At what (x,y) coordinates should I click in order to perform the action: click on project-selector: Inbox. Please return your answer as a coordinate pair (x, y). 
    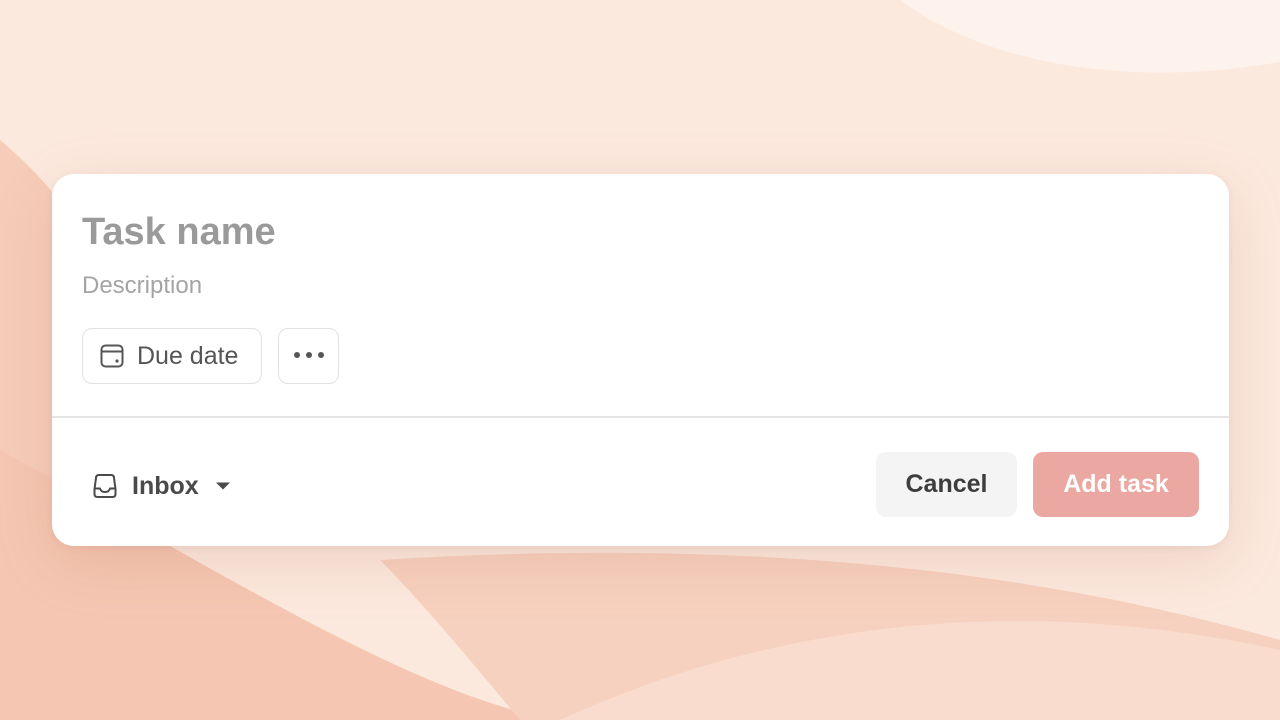
    Looking at the image, I should click on (160, 486).